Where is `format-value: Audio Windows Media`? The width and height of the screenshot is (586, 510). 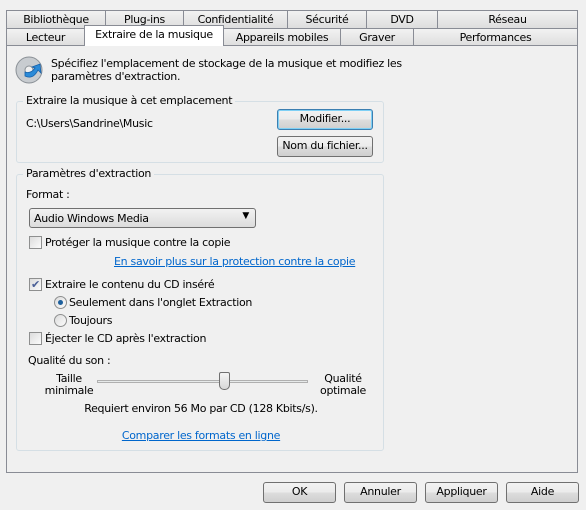 format-value: Audio Windows Media is located at coordinates (91, 218).